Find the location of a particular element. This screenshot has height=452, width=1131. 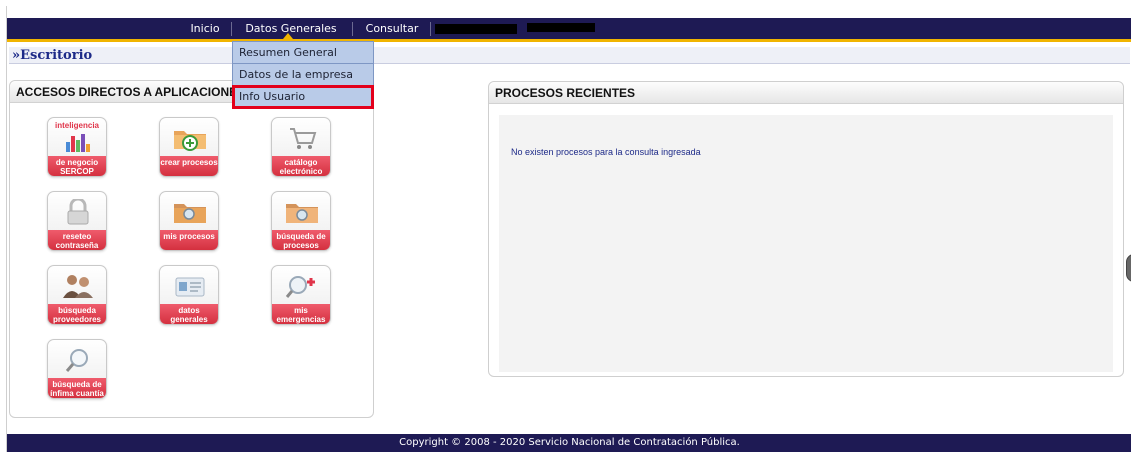

tile-inteligencia-de-negocio: inteligencia de negocio SERCOP is located at coordinates (77, 147).